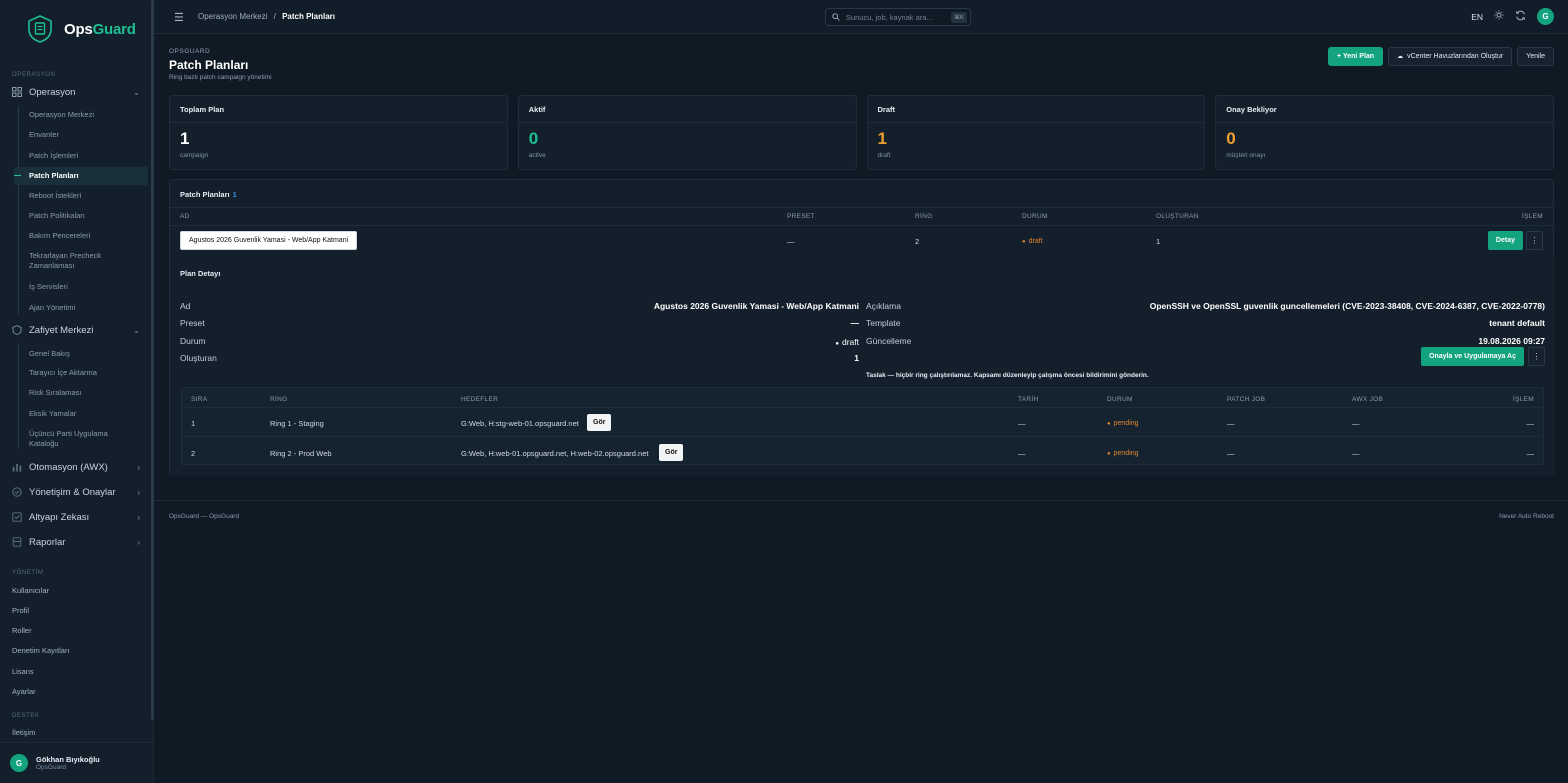 The width and height of the screenshot is (1568, 783). What do you see at coordinates (199, 399) in the screenshot?
I see `col-seq: SIRA` at bounding box center [199, 399].